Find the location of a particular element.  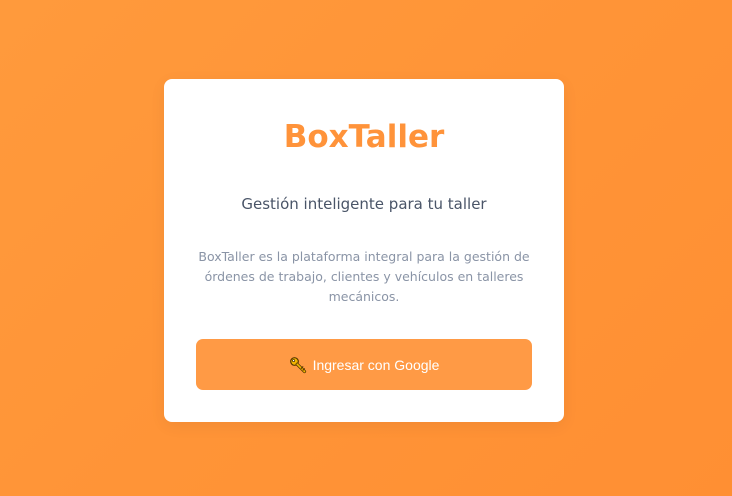

google-login-label: Ingresar con Google is located at coordinates (376, 364).